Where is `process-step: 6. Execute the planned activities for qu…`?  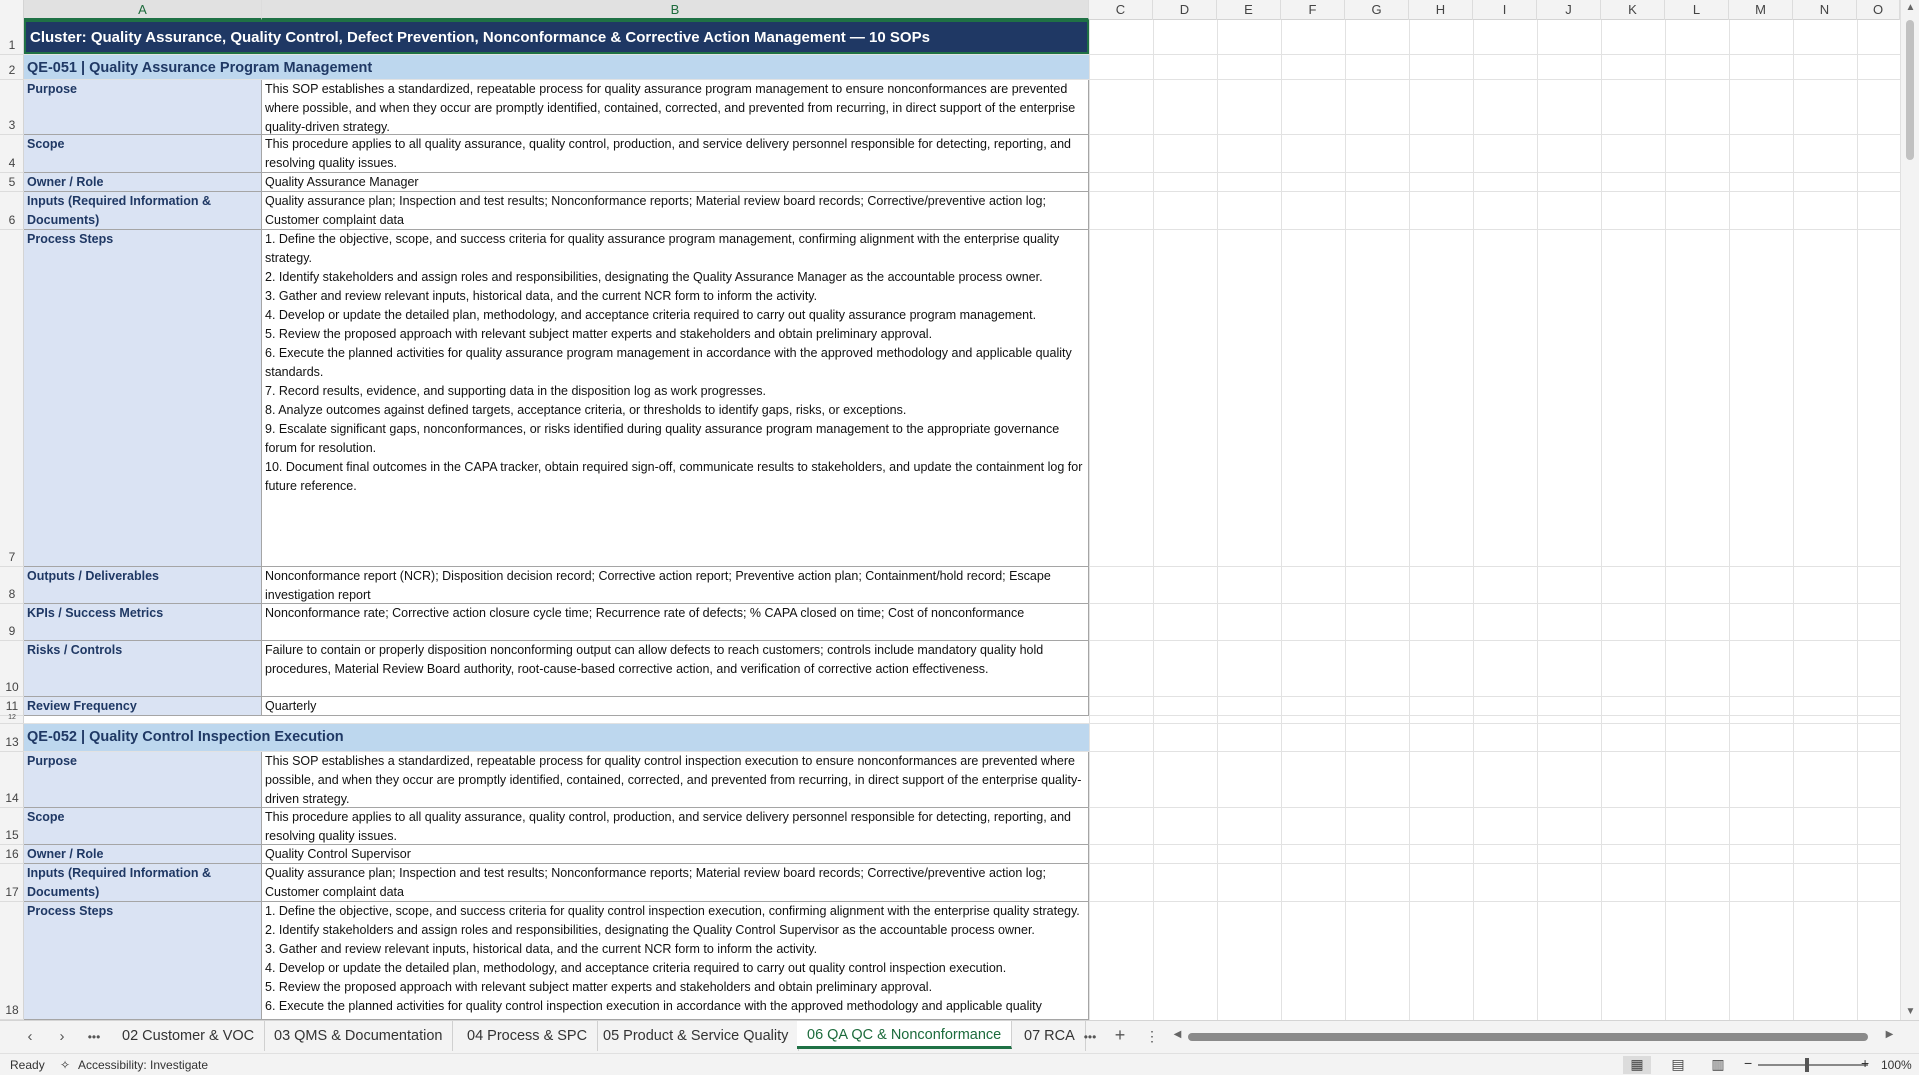 process-step: 6. Execute the planned activities for qu… is located at coordinates (668, 362).